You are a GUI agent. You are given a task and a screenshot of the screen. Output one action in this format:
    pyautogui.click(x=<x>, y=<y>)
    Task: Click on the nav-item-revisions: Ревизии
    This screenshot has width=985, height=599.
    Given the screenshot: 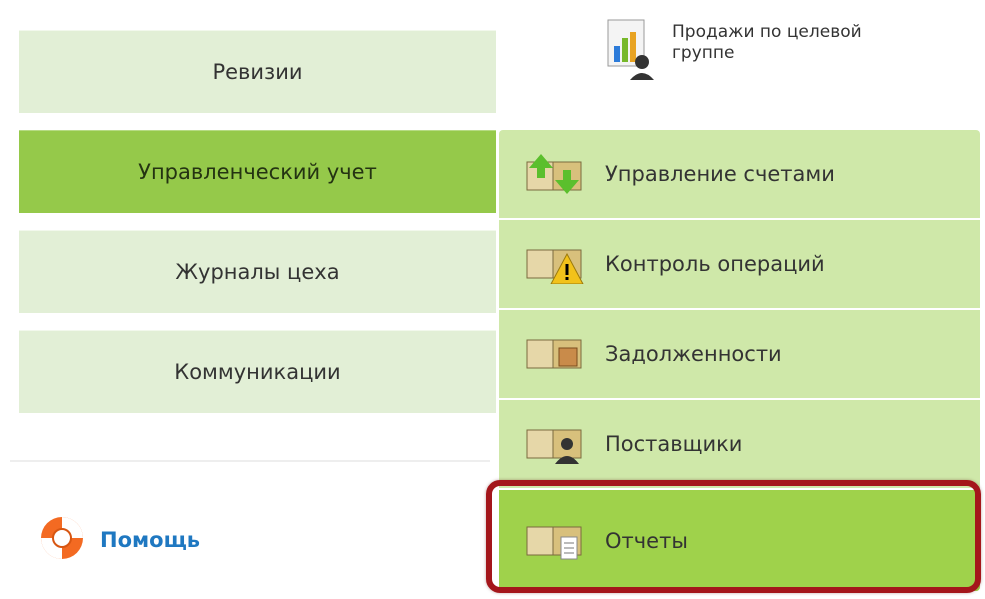 What is the action you would take?
    pyautogui.click(x=257, y=71)
    